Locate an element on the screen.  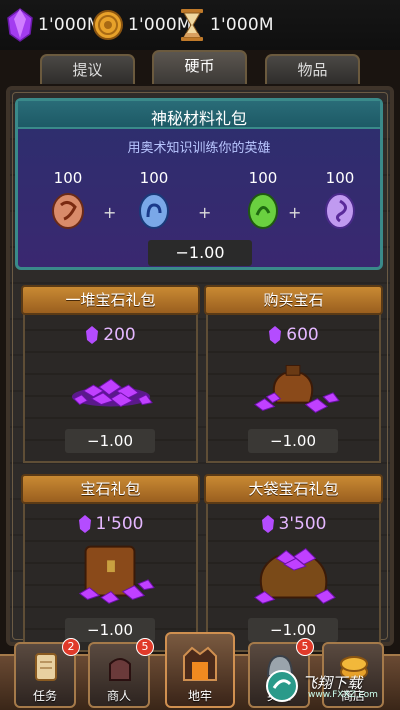
nav-dungeon-label: 地牢 is located at coordinates (199, 696).